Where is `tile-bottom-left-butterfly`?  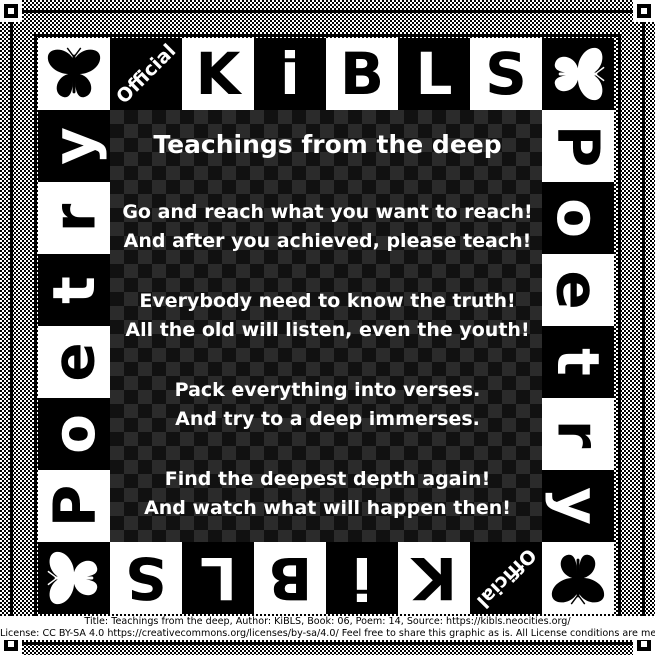 tile-bottom-left-butterfly is located at coordinates (74, 578).